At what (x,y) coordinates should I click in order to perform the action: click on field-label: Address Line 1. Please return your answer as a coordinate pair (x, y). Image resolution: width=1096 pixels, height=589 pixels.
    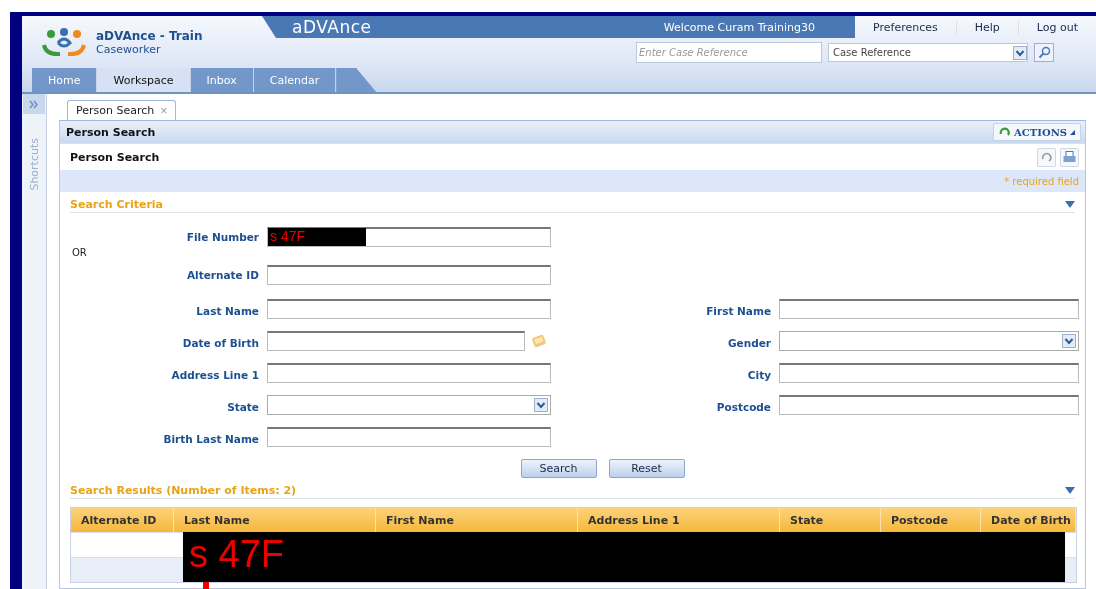
    Looking at the image, I should click on (215, 375).